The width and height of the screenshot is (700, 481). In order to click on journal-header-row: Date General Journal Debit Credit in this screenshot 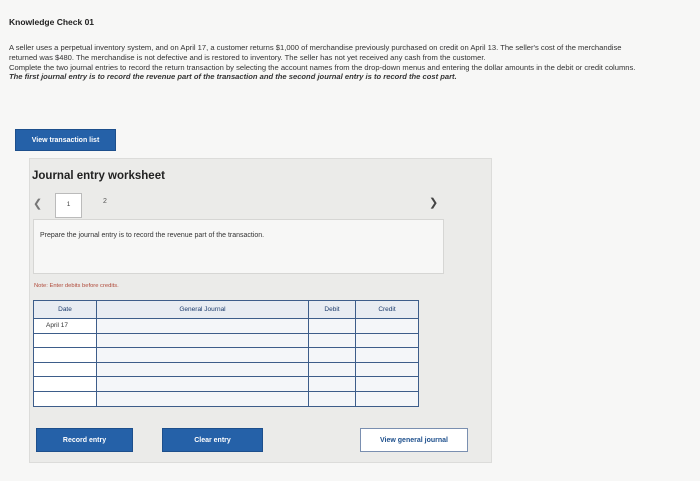, I will do `click(226, 309)`.